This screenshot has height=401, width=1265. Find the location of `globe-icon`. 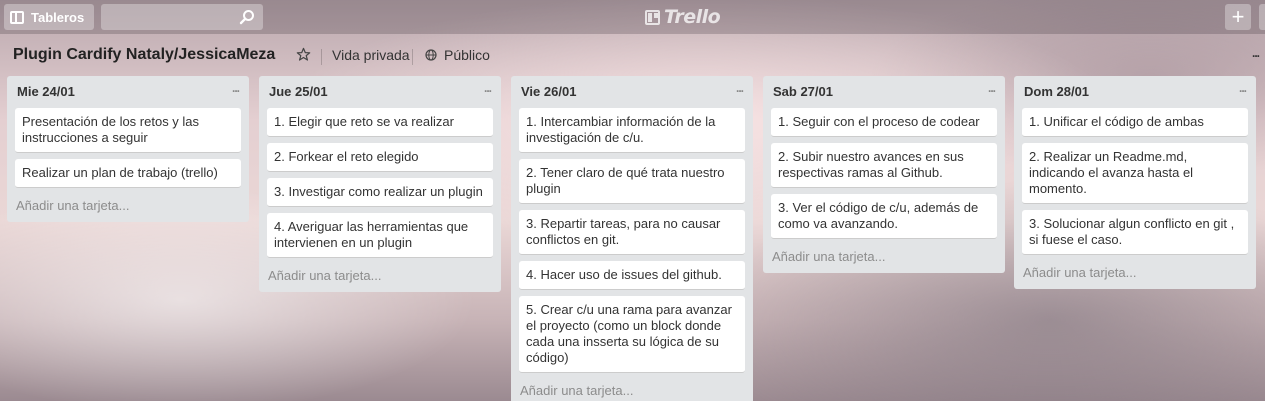

globe-icon is located at coordinates (431, 55).